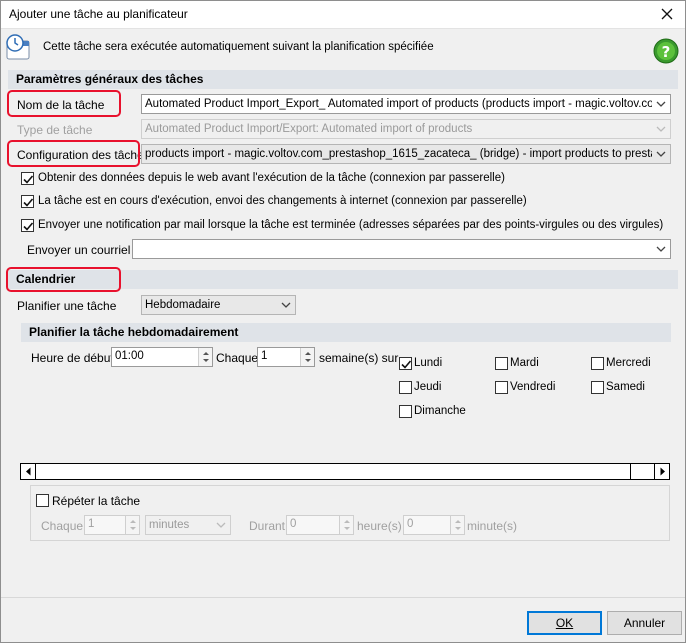 This screenshot has width=686, height=643. Describe the element at coordinates (333, 471) in the screenshot. I see `scroll-thumb` at that location.